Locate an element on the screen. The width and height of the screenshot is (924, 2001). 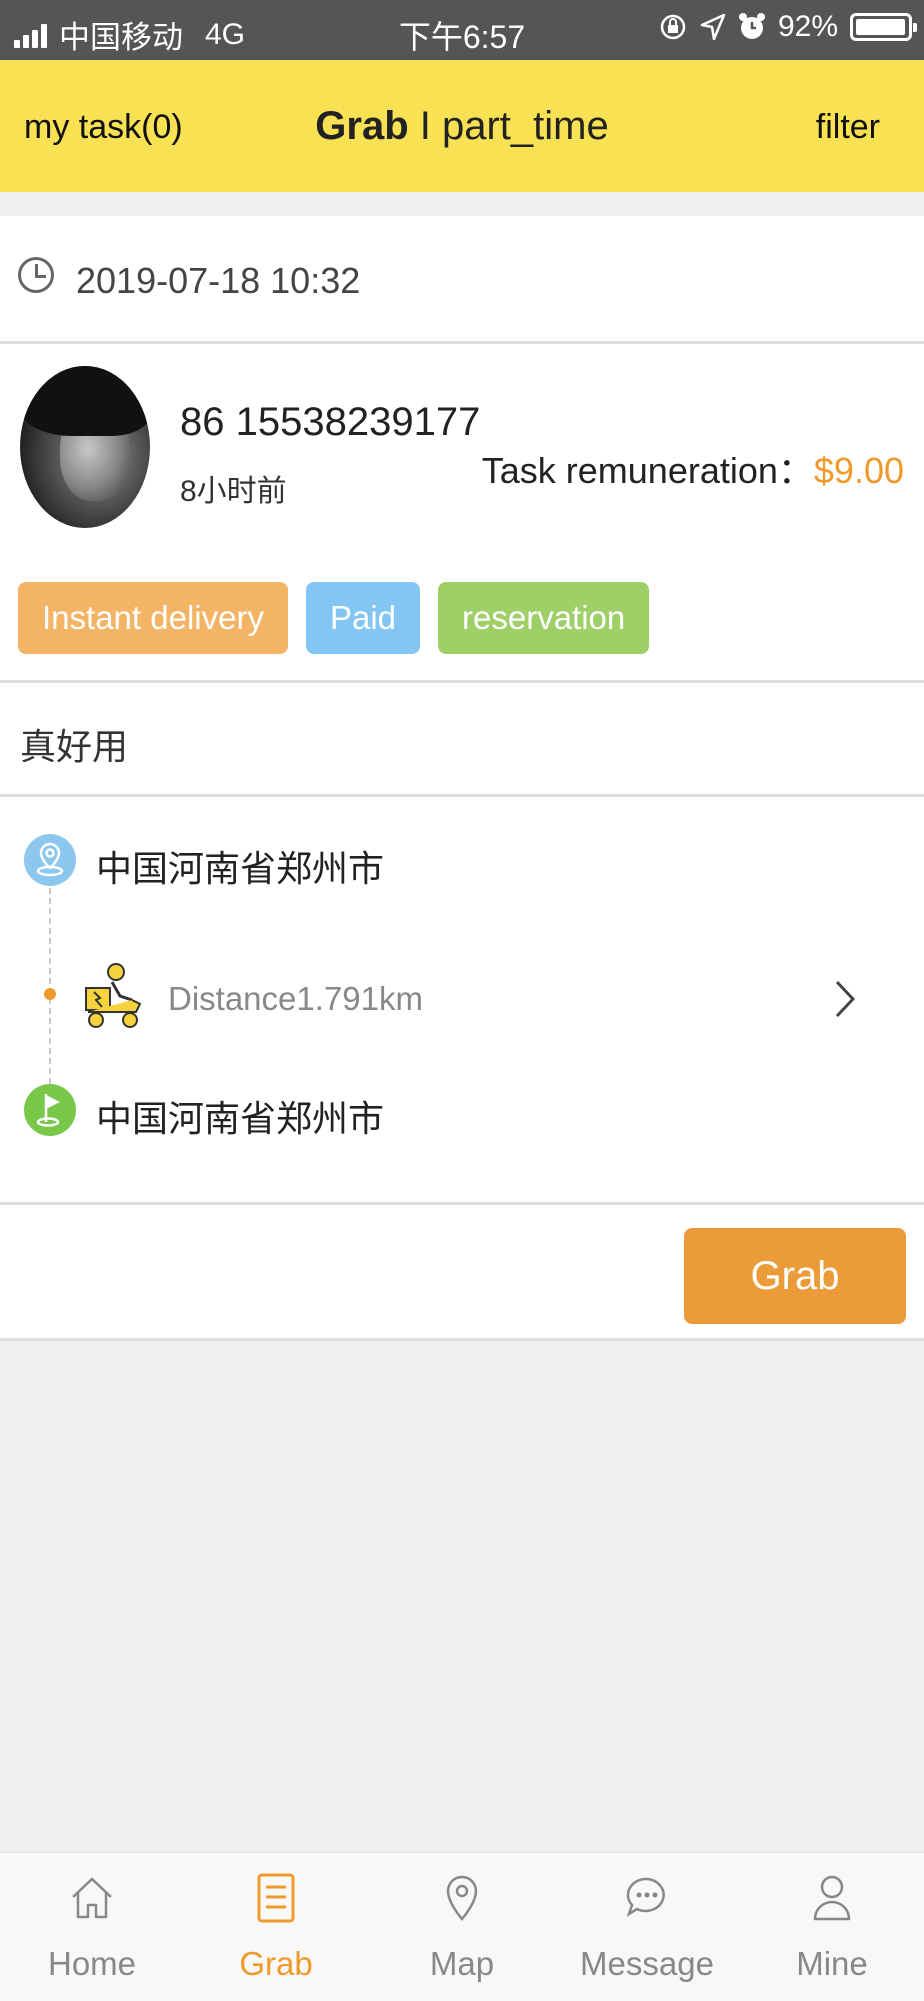
task-time-row: 2019-07-18 10:32 is located at coordinates (462, 280).